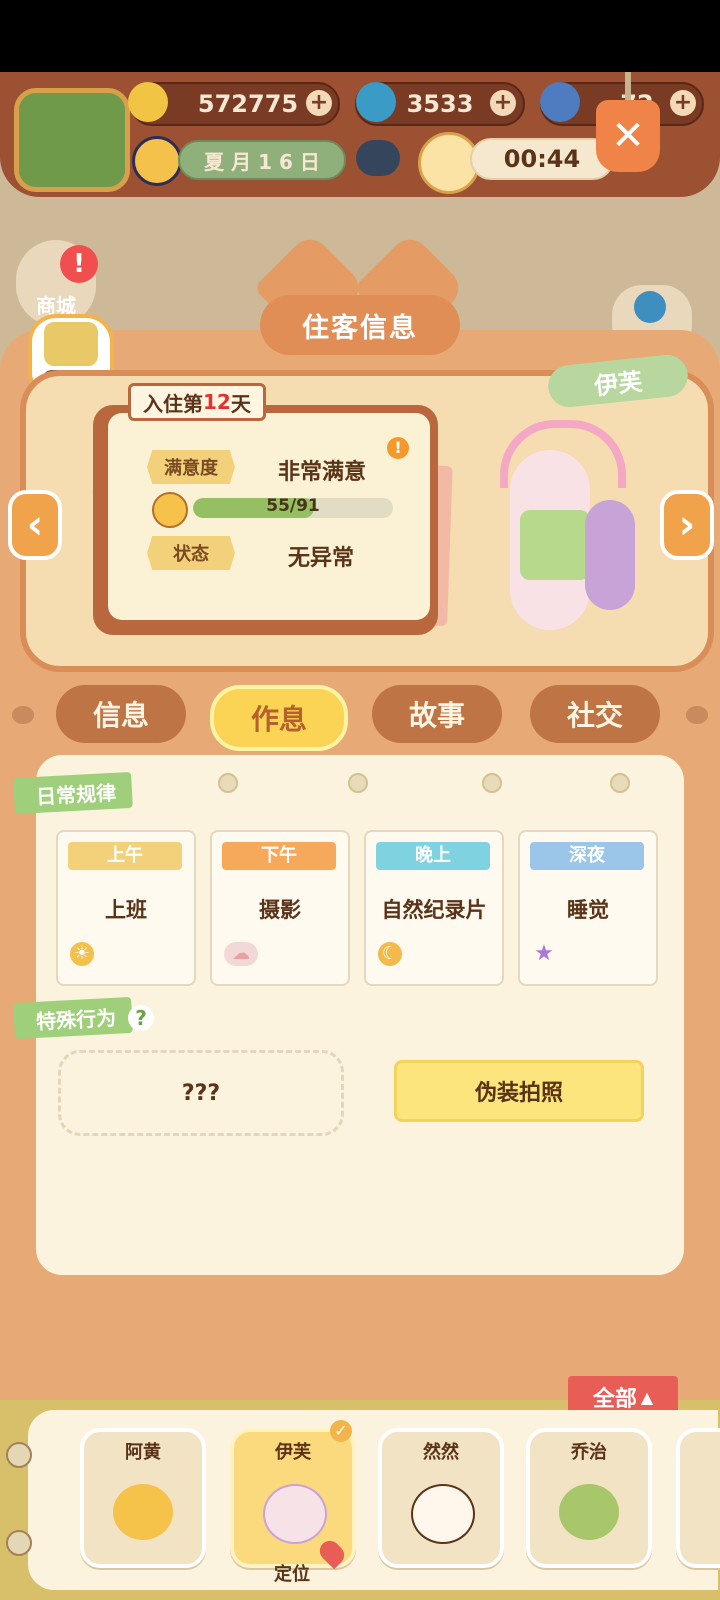 This screenshot has height=1600, width=720. I want to click on slot-time: 上午, so click(125, 856).